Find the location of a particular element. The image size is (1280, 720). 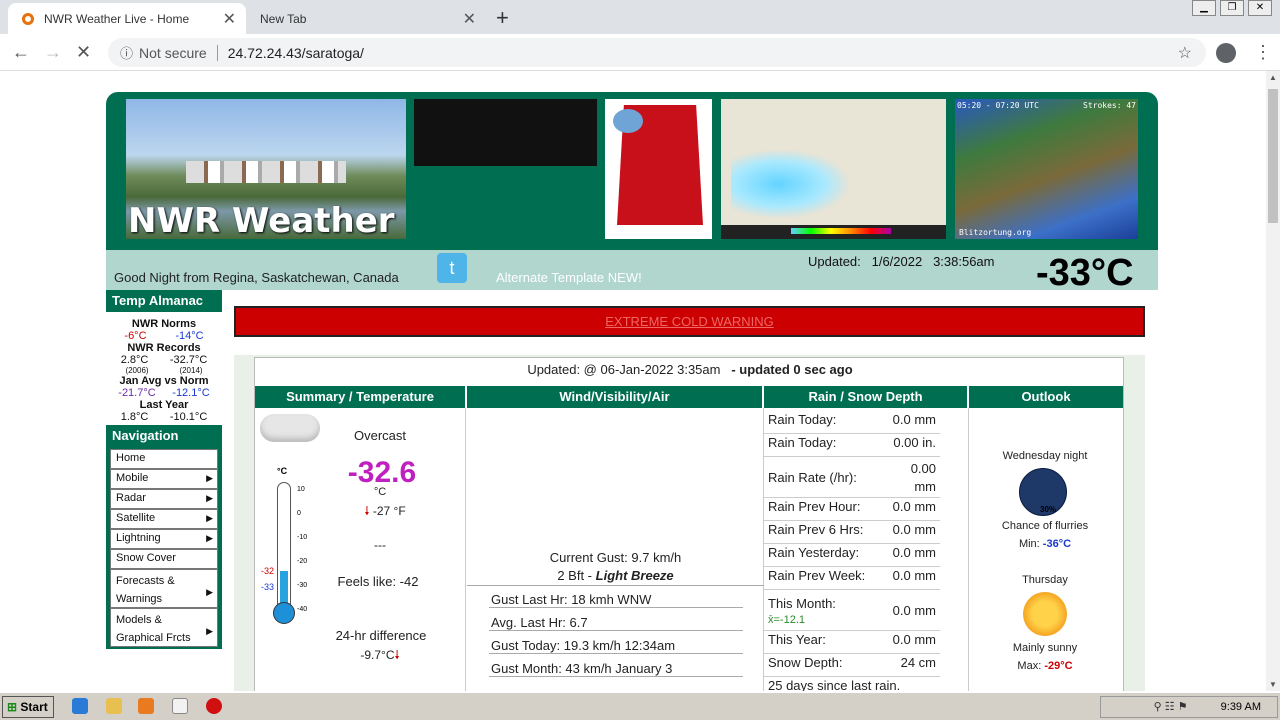

norm-low: -14°C is located at coordinates (189, 336).